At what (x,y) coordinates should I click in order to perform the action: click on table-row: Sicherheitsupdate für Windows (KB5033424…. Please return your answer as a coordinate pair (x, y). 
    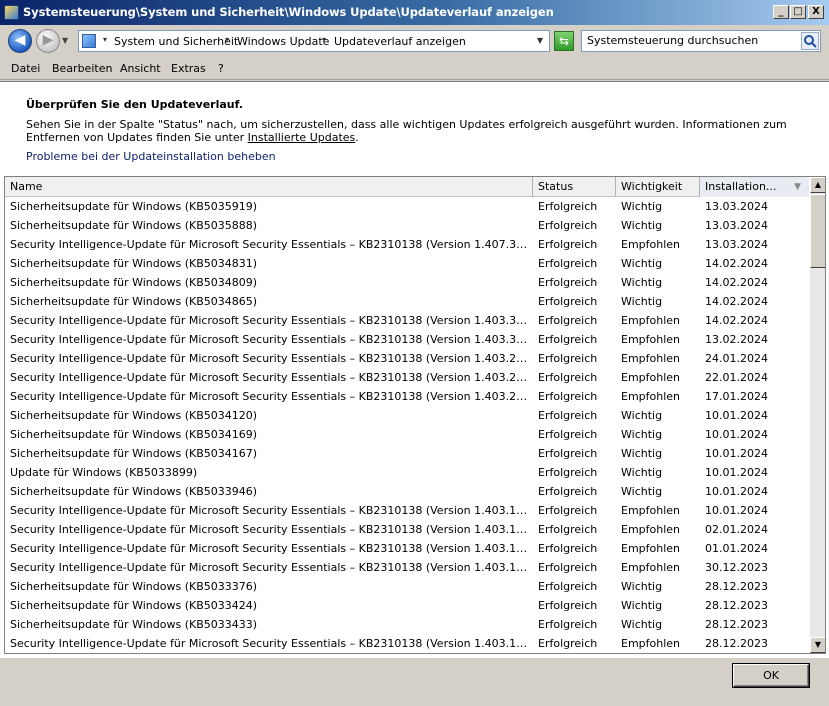
    Looking at the image, I should click on (407, 605).